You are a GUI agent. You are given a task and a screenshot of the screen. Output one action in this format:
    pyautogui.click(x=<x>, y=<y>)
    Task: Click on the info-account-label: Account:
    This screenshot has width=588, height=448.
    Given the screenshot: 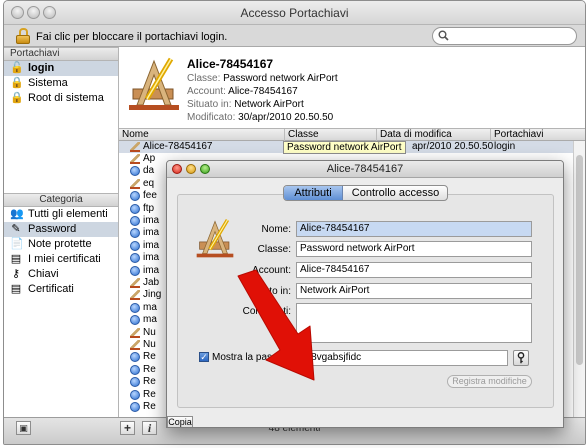 What is the action you would take?
    pyautogui.click(x=206, y=91)
    